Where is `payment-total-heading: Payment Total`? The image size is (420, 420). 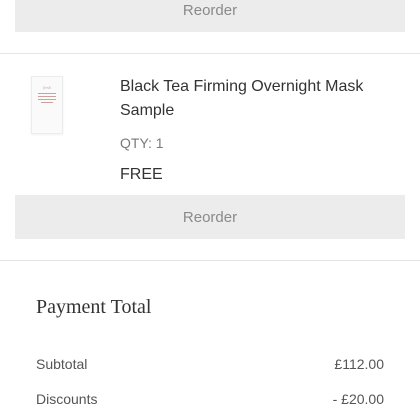
payment-total-heading: Payment Total is located at coordinates (94, 307).